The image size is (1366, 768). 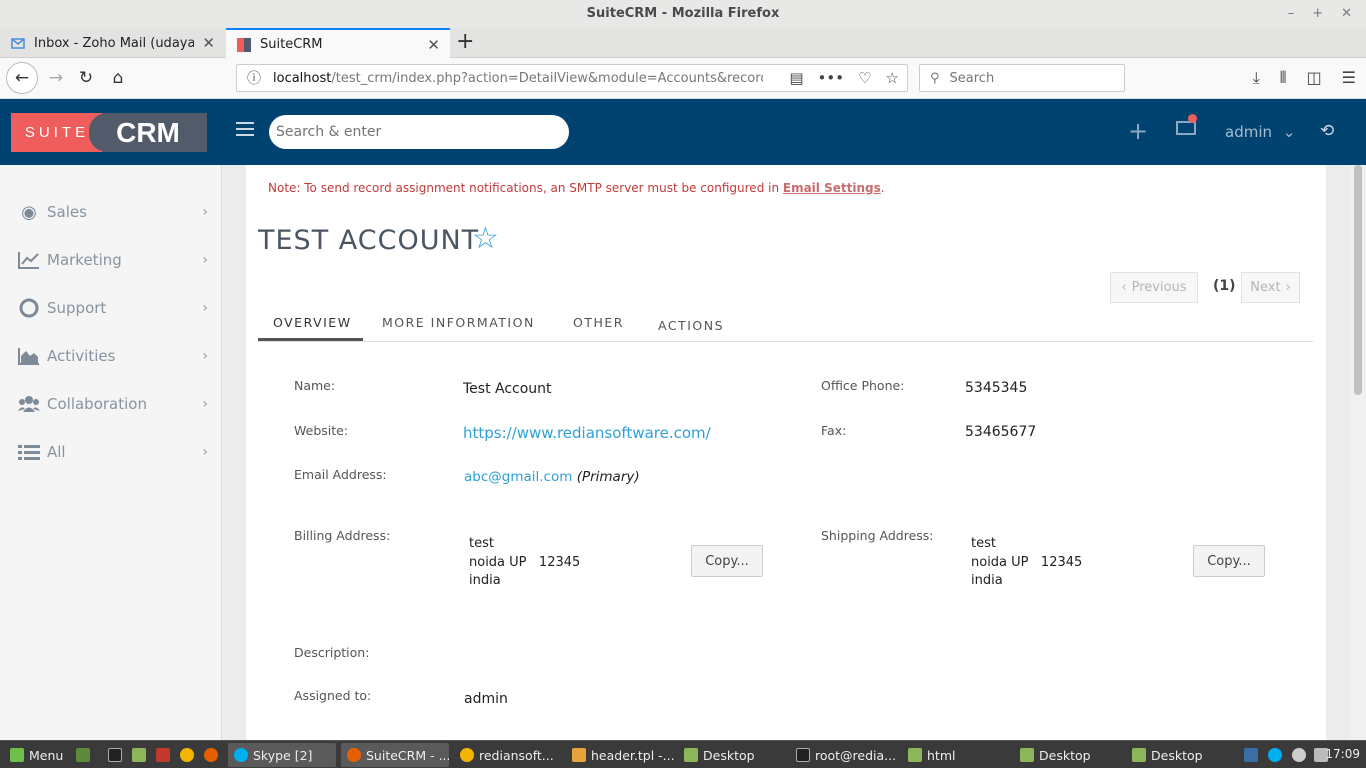 What do you see at coordinates (83, 755) in the screenshot?
I see `show-desktop-icon` at bounding box center [83, 755].